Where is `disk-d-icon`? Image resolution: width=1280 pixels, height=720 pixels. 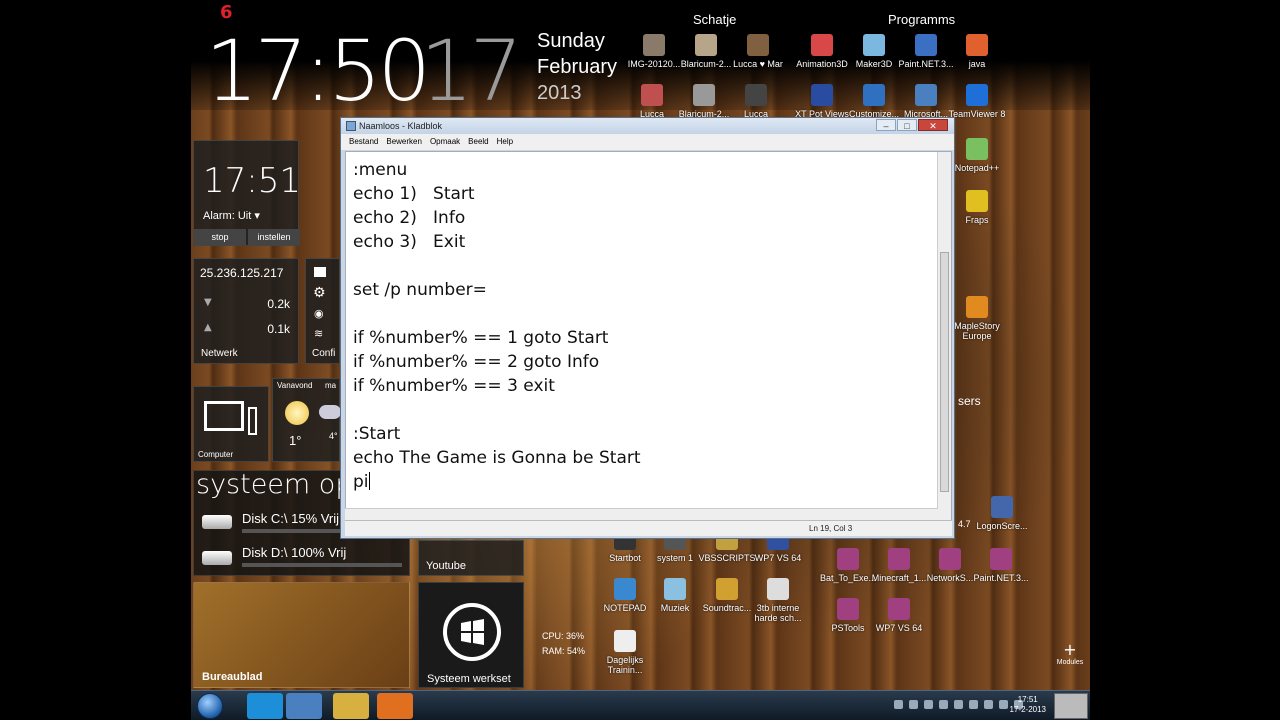
disk-d-icon is located at coordinates (217, 558).